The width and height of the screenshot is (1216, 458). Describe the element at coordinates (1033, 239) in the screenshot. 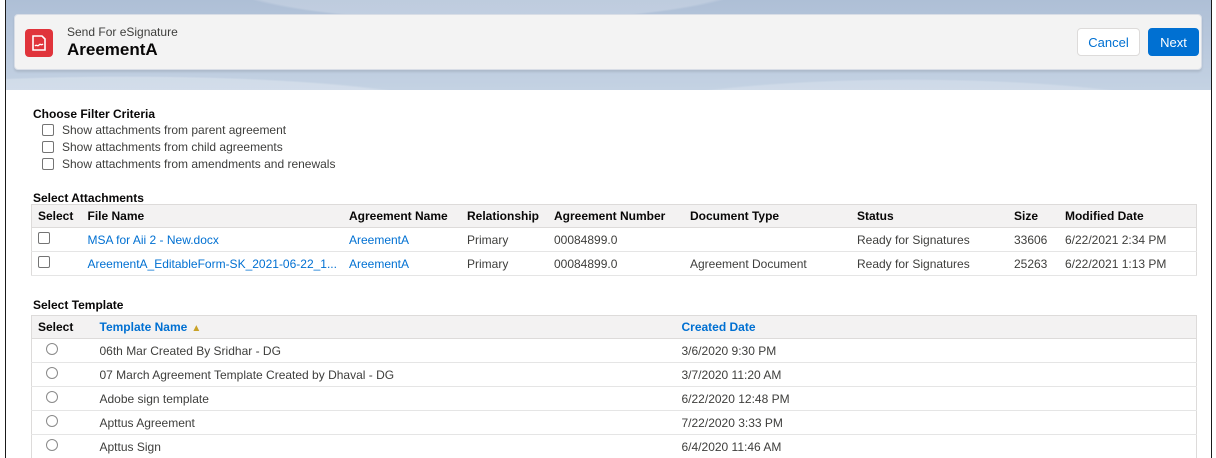

I see `size-cell: 33606` at that location.